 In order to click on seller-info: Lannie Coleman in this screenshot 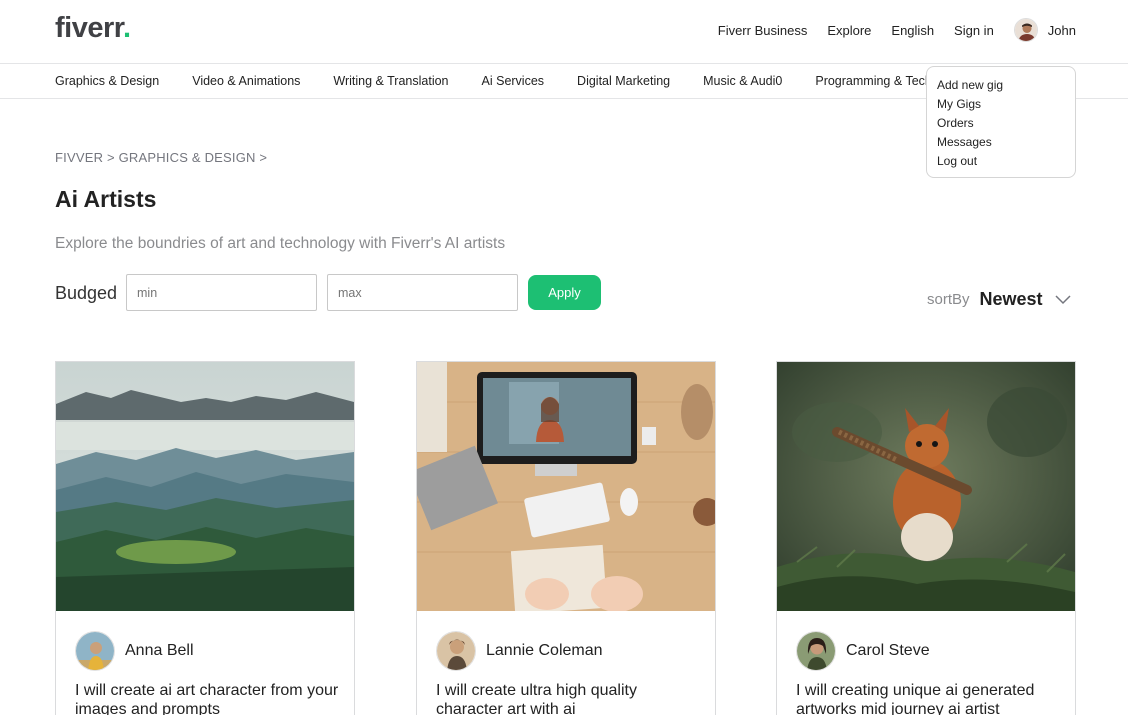, I will do `click(519, 651)`.